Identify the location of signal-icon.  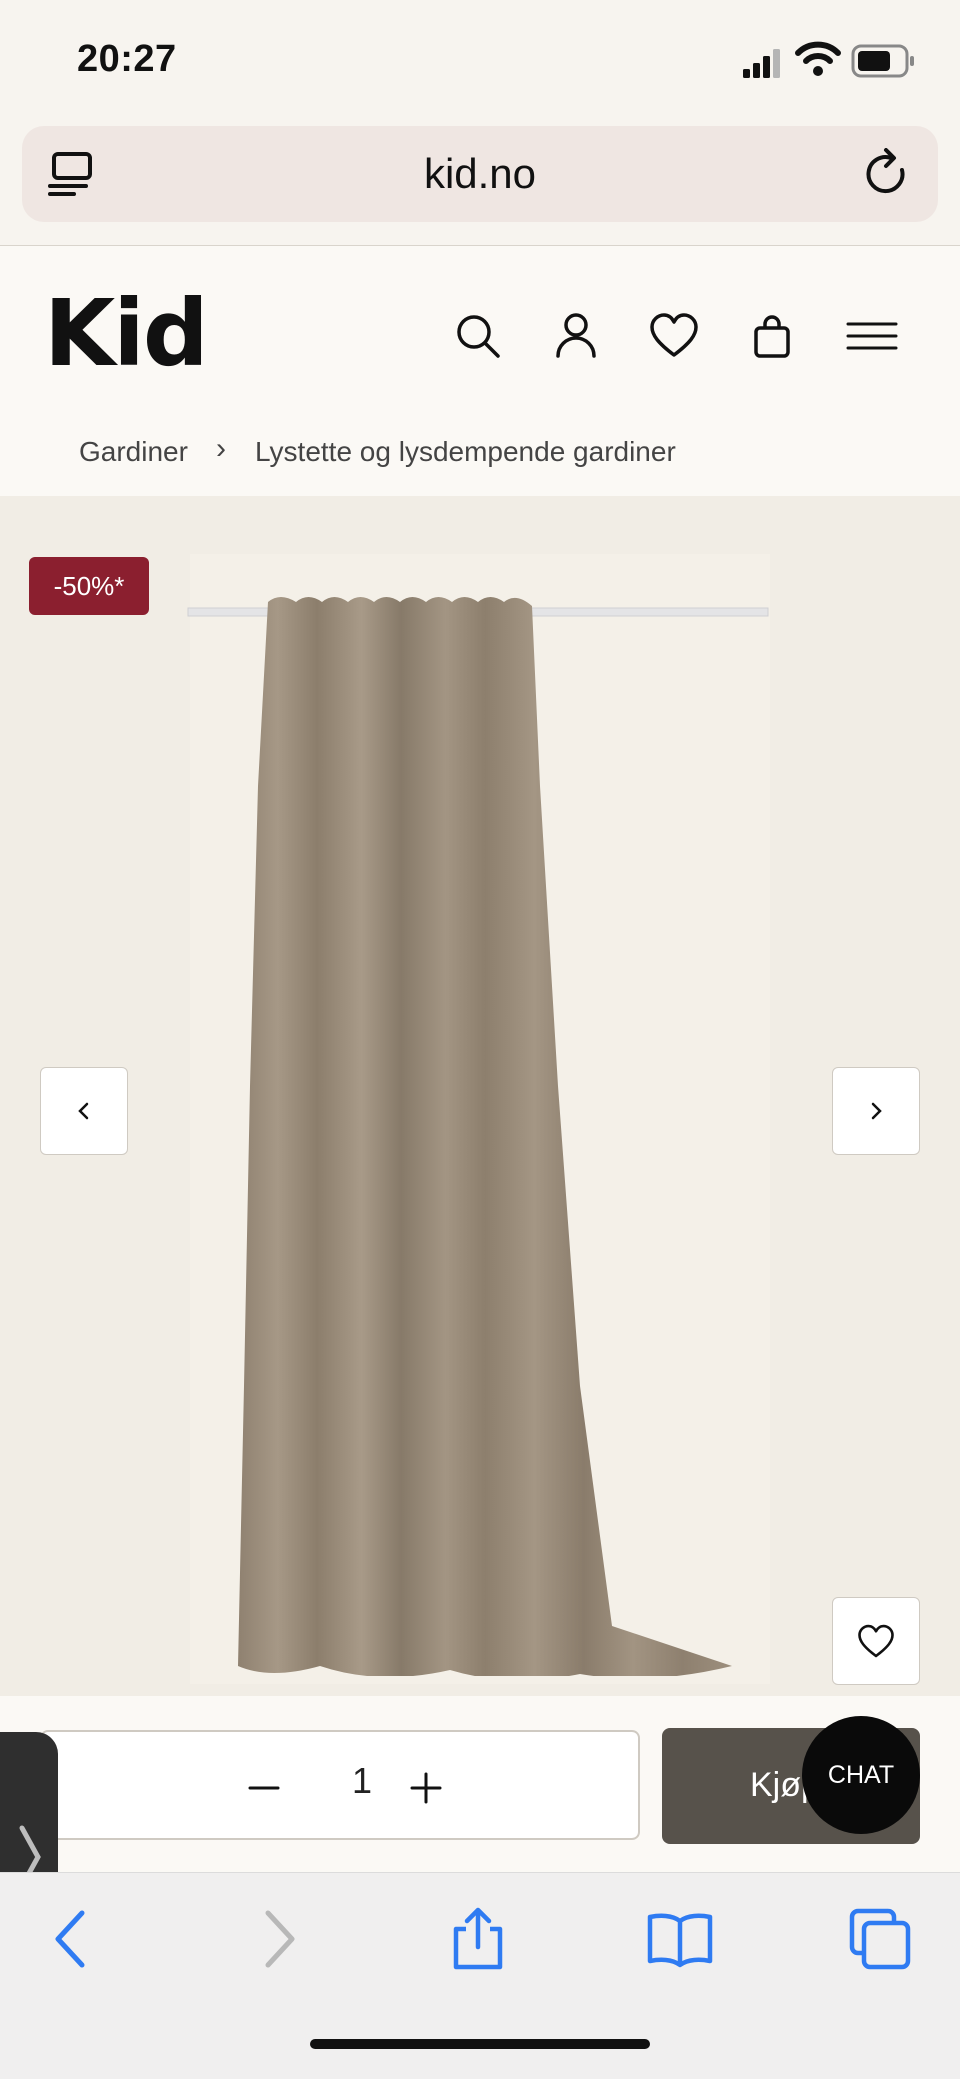
(761, 63).